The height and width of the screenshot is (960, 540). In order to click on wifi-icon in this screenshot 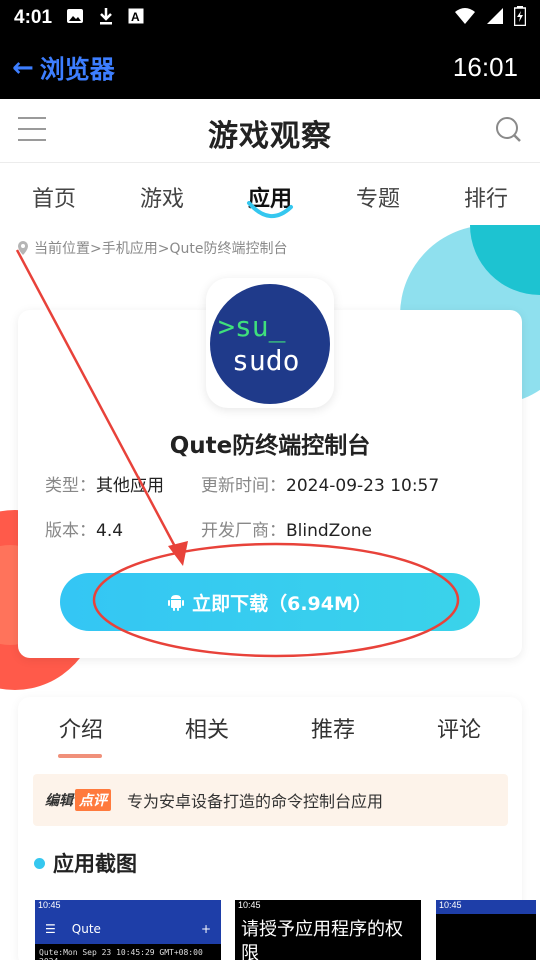, I will do `click(465, 18)`.